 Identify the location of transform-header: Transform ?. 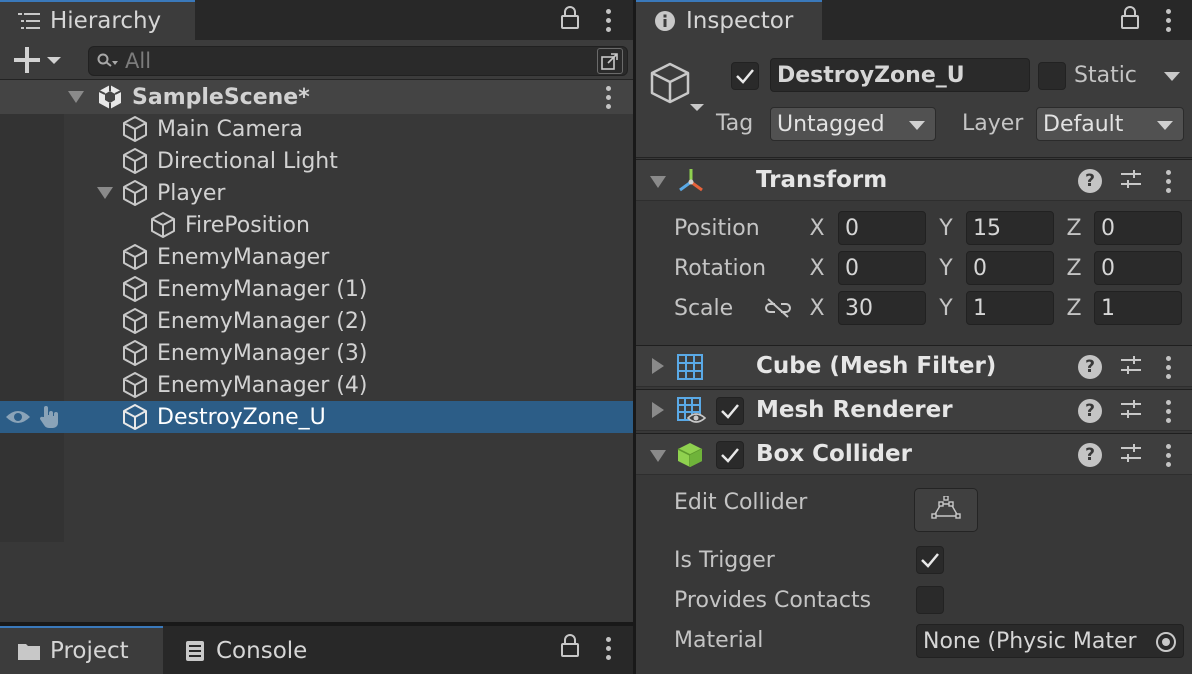
(914, 180).